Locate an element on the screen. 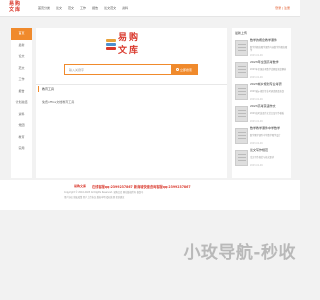 This screenshot has width=320, height=300. article-desc: 论文写作规范与格式要求 is located at coordinates (262, 157).